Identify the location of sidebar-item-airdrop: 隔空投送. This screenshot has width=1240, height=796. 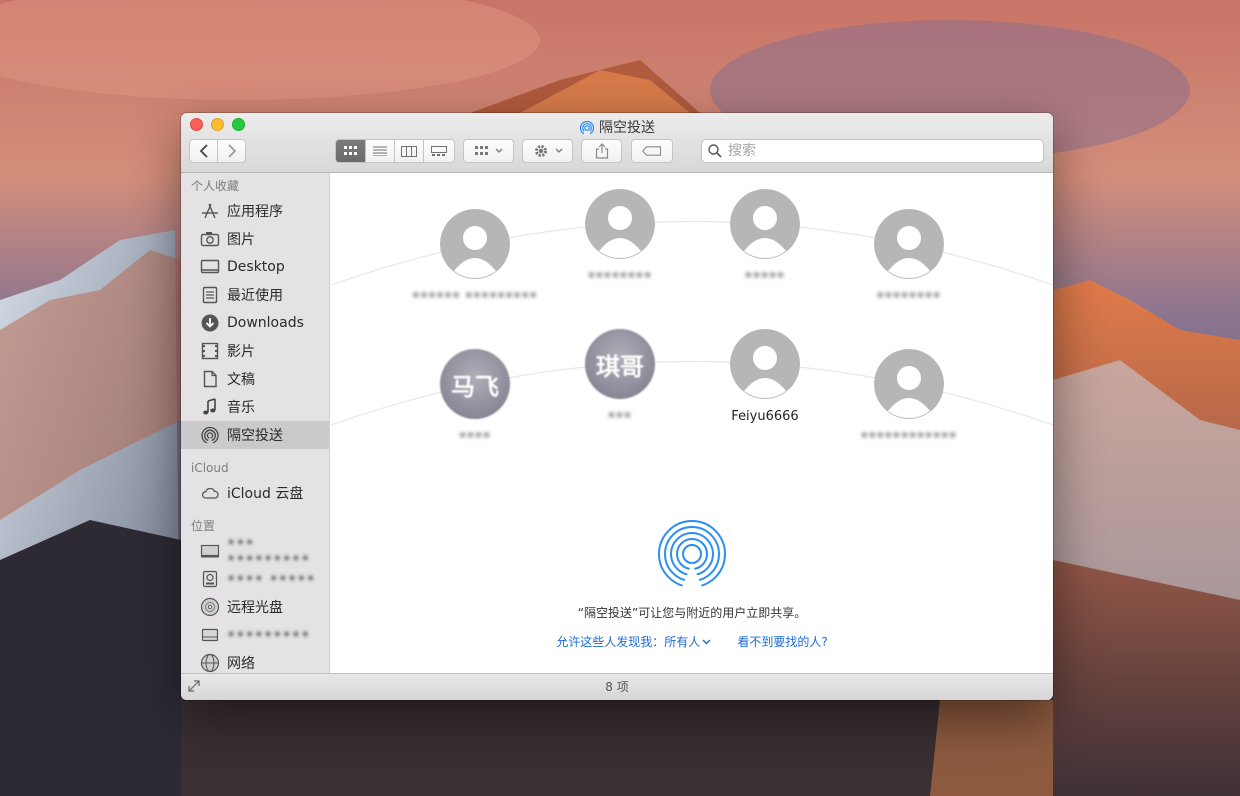
(255, 435).